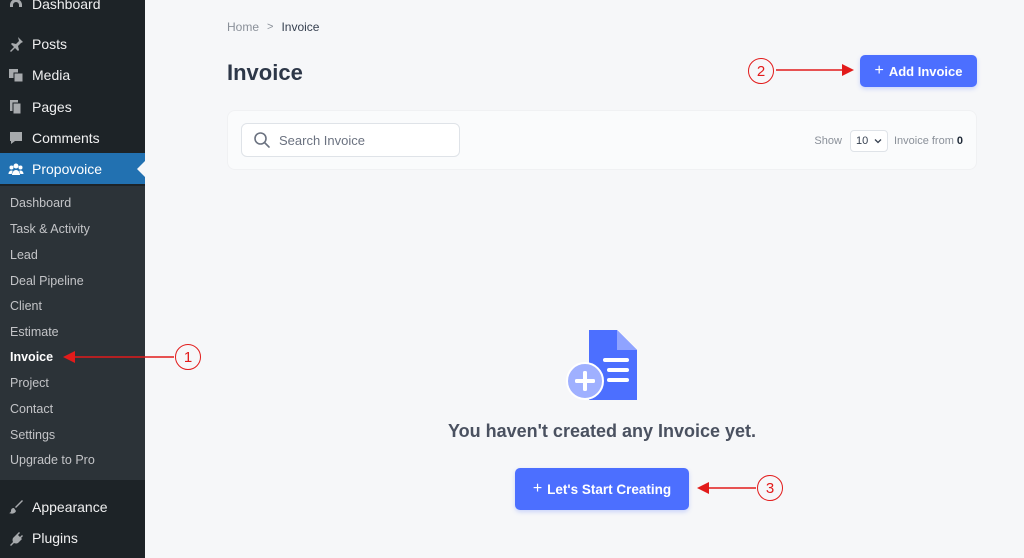  Describe the element at coordinates (602, 431) in the screenshot. I see `empty-state-message: You haven't created any Invoice yet.` at that location.